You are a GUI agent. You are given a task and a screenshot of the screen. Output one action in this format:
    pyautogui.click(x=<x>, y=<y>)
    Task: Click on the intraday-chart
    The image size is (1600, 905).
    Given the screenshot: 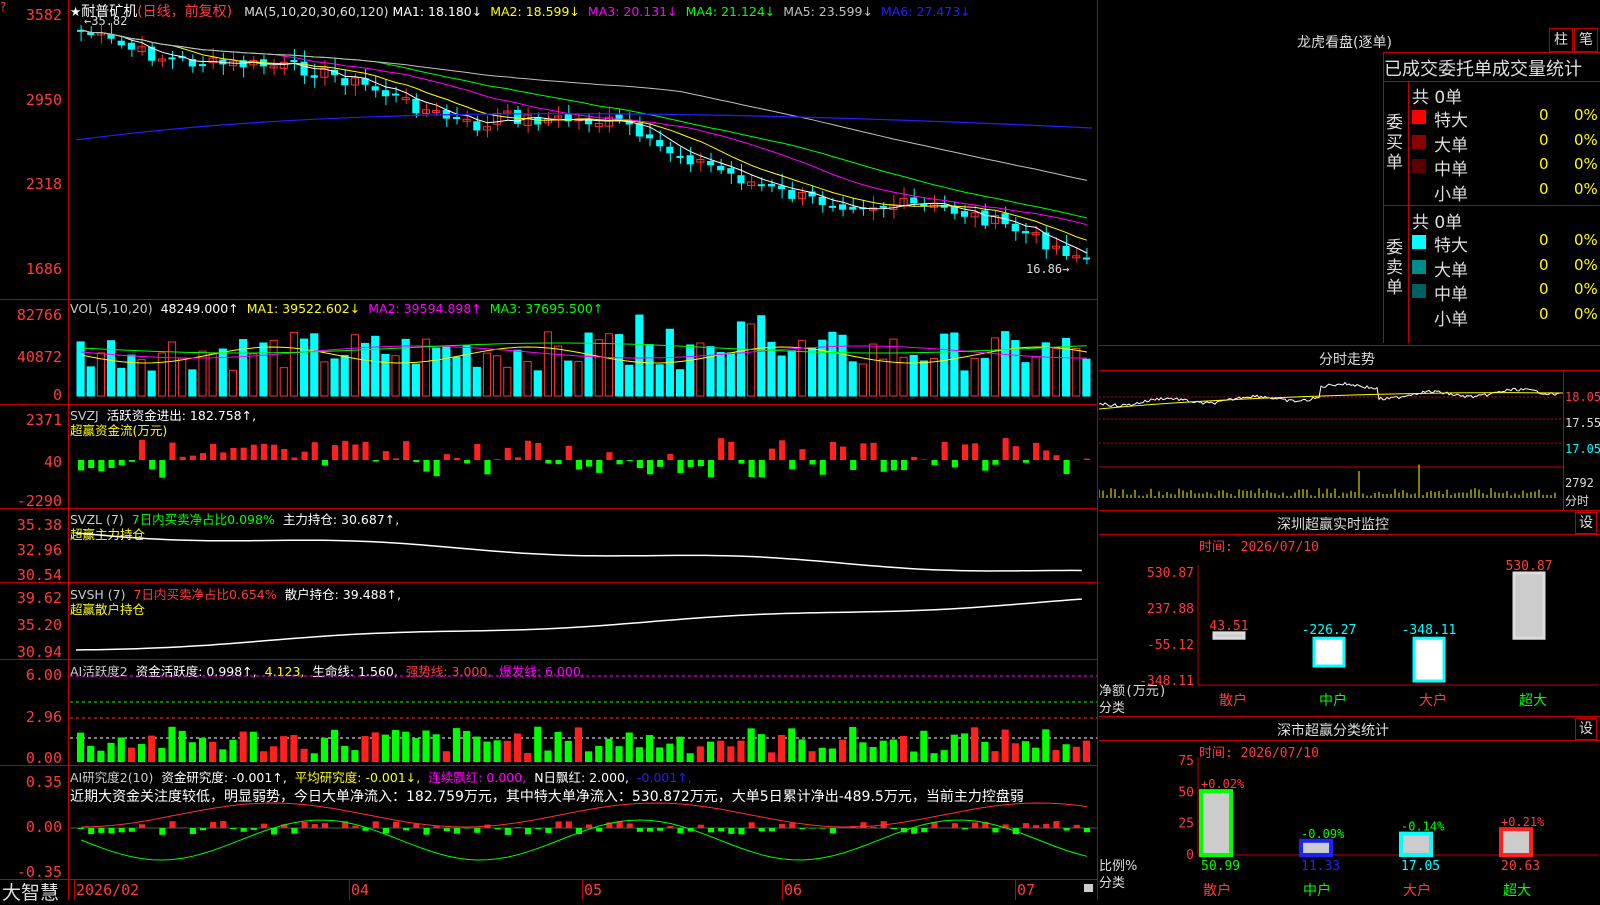 What is the action you would take?
    pyautogui.click(x=1331, y=440)
    